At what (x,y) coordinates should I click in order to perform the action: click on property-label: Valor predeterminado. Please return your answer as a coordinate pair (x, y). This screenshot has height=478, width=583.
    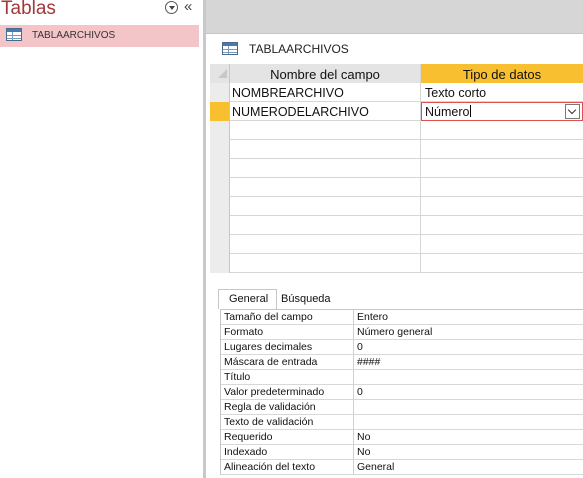
    Looking at the image, I should click on (287, 392).